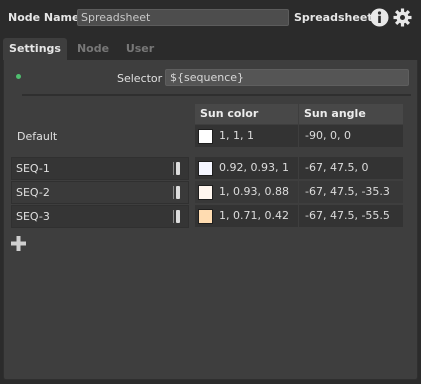 The image size is (421, 384). I want to click on row-name: SEQ-1, so click(33, 168).